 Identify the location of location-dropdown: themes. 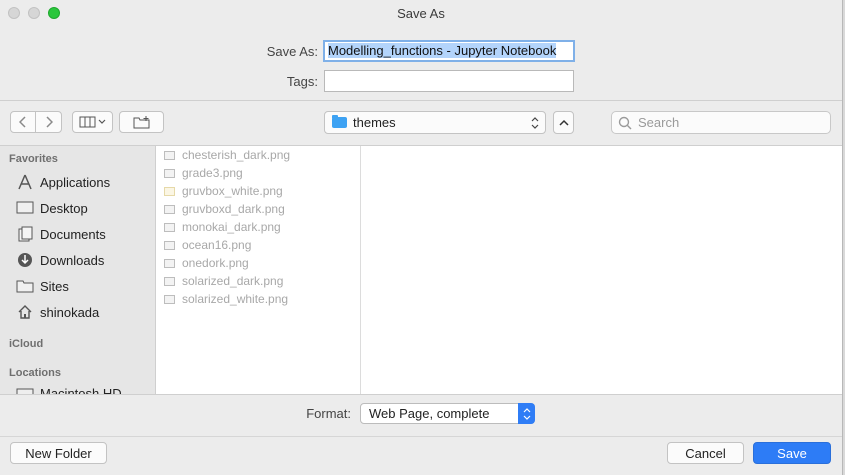
(435, 122).